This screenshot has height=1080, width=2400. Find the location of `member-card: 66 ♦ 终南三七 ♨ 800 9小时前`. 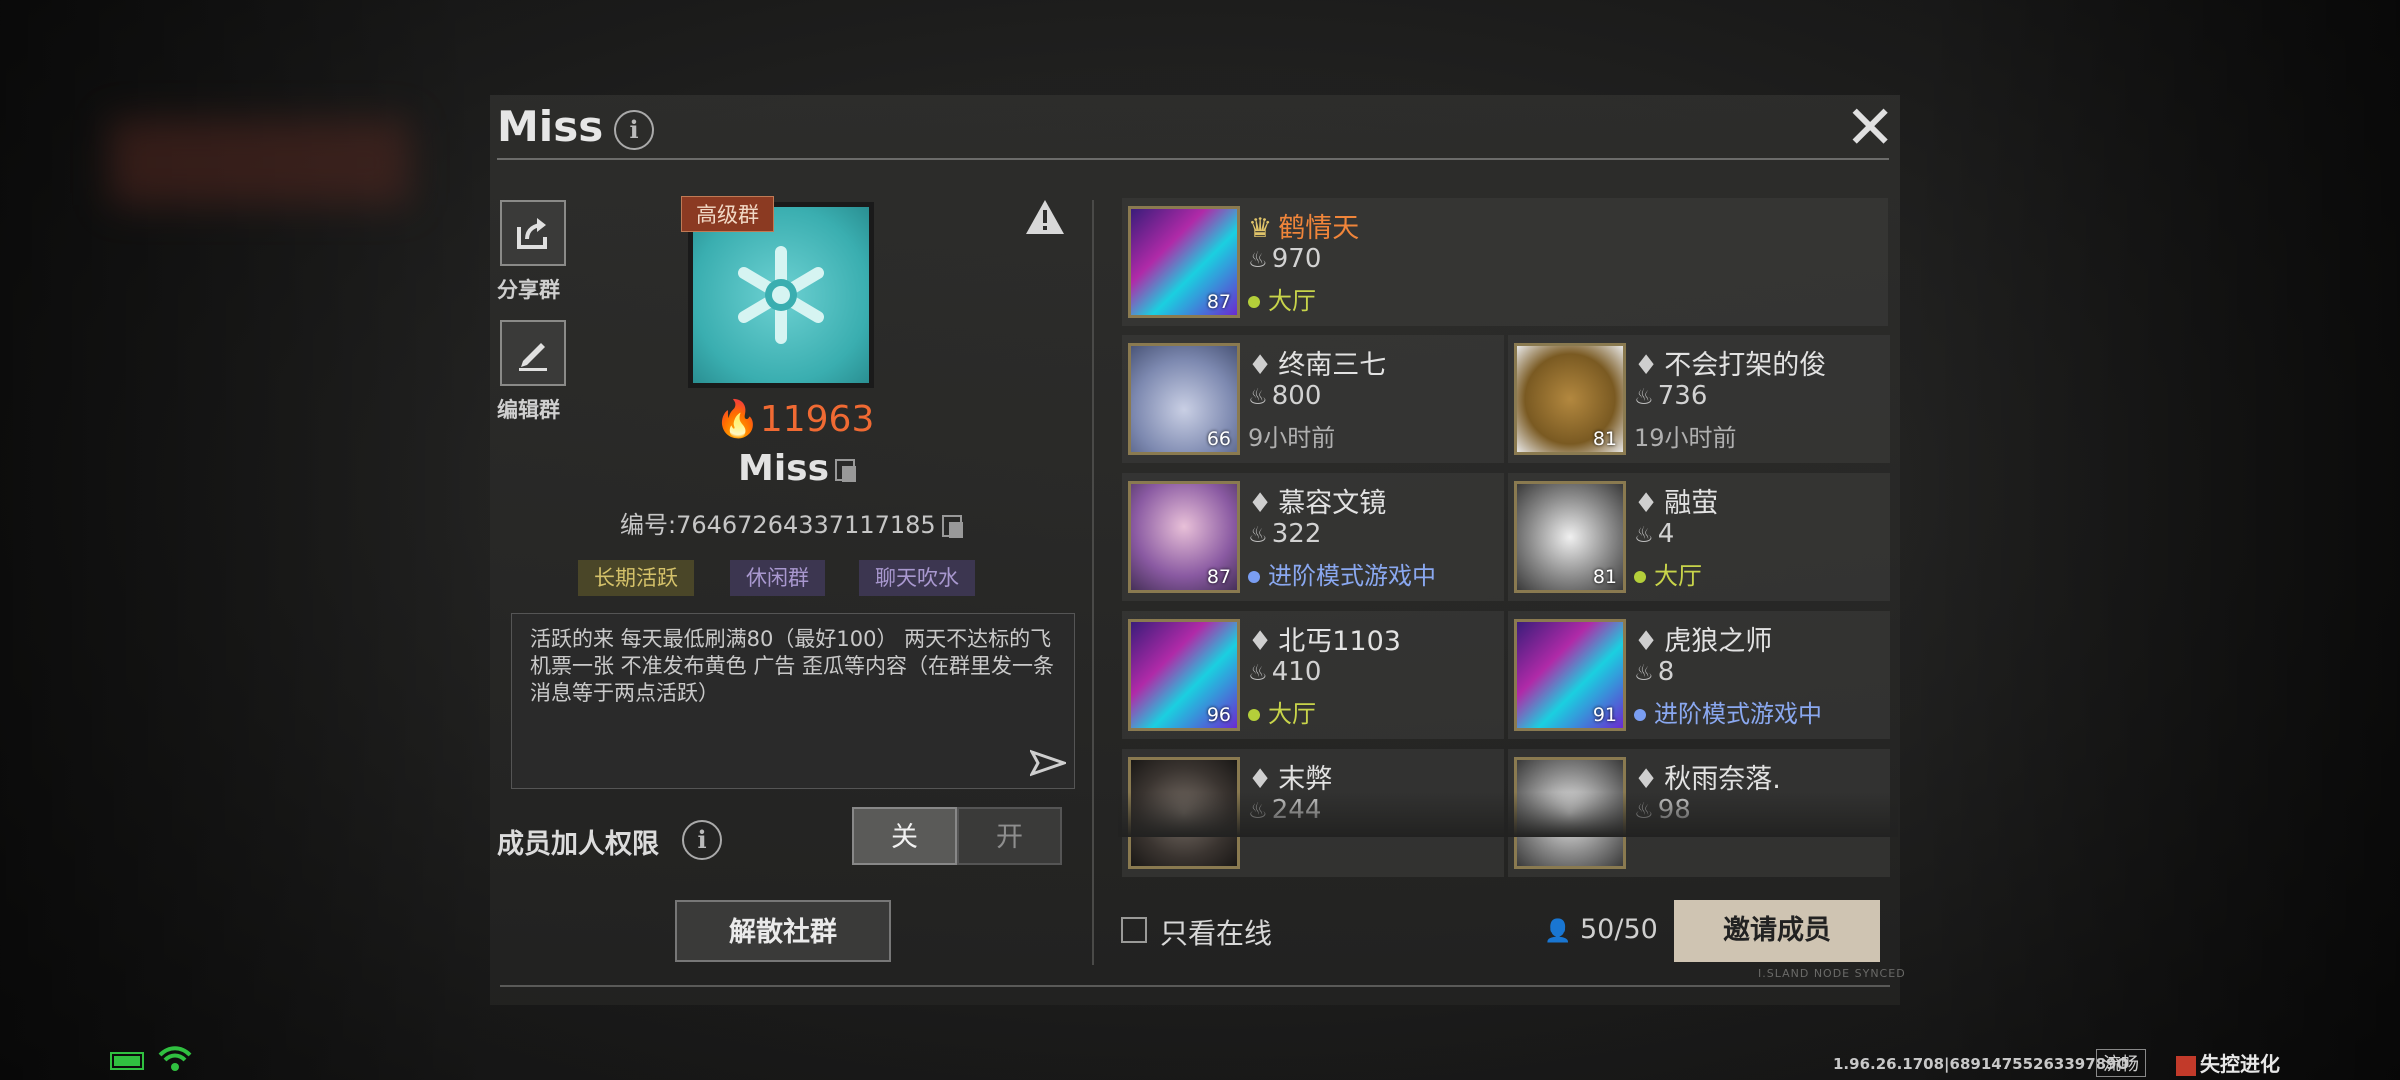

member-card: 66 ♦ 终南三七 ♨ 800 9小时前 is located at coordinates (1313, 399).